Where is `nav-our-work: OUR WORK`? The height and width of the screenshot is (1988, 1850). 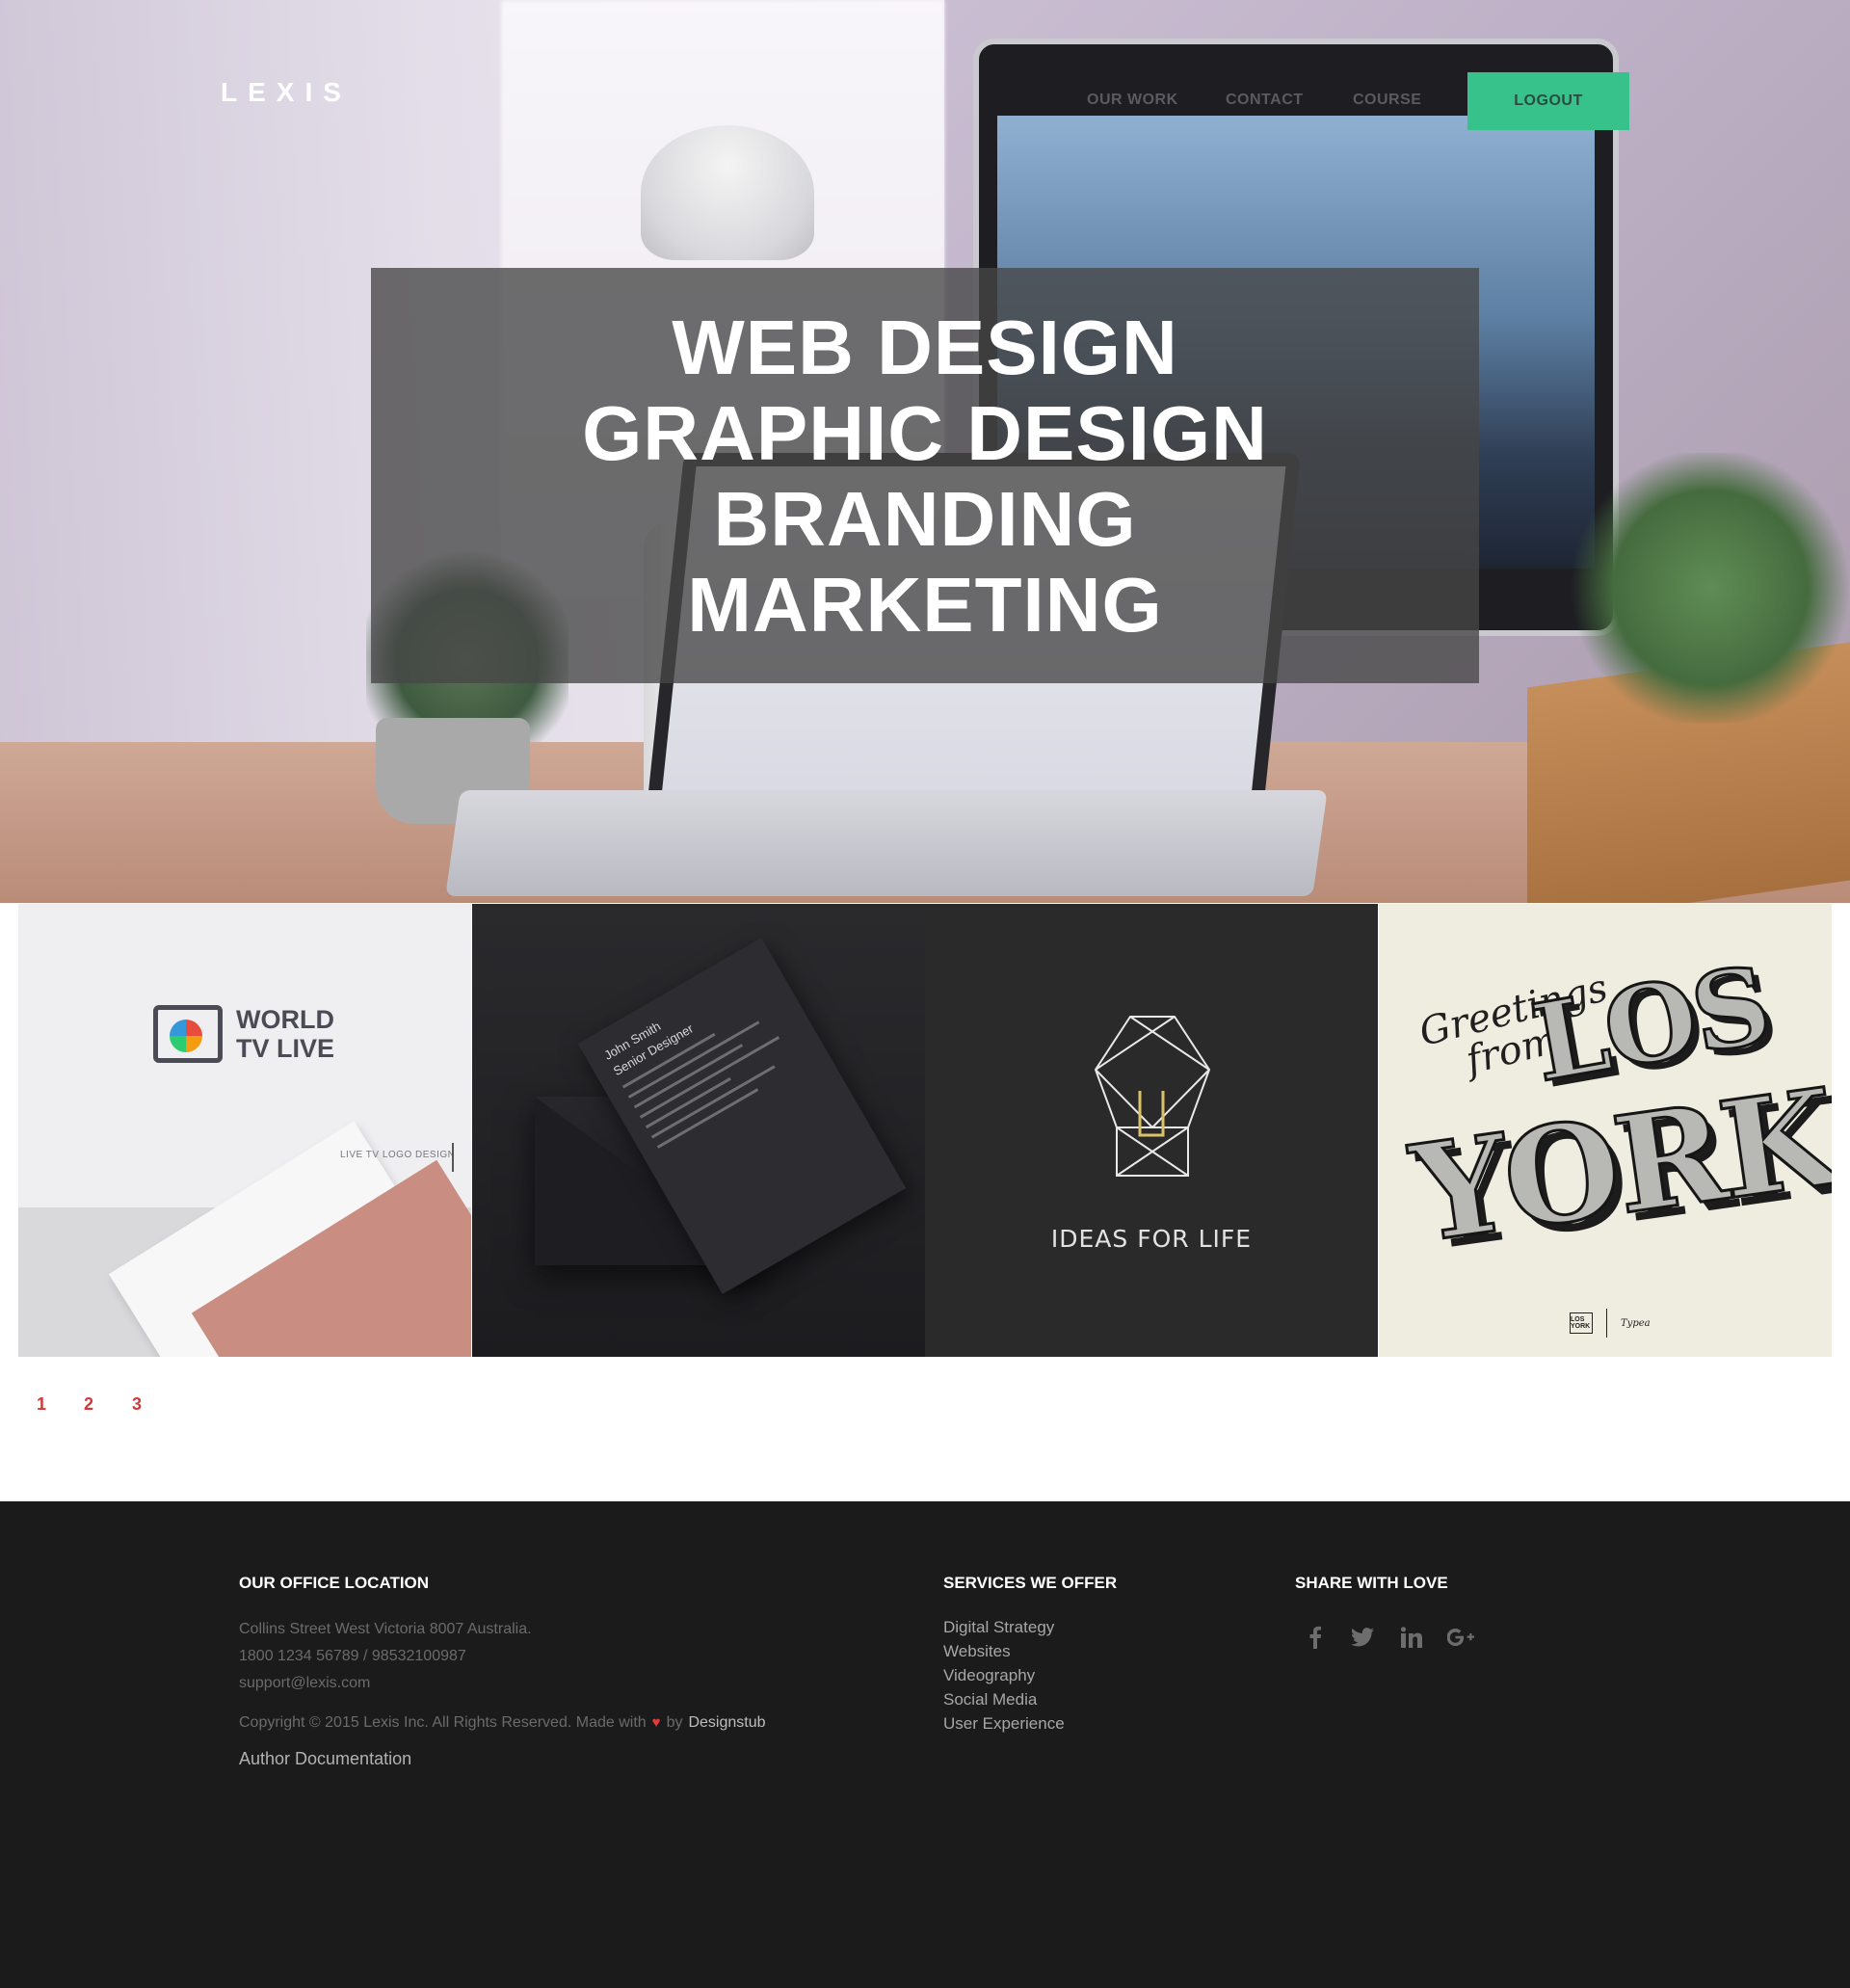 nav-our-work: OUR WORK is located at coordinates (1132, 100).